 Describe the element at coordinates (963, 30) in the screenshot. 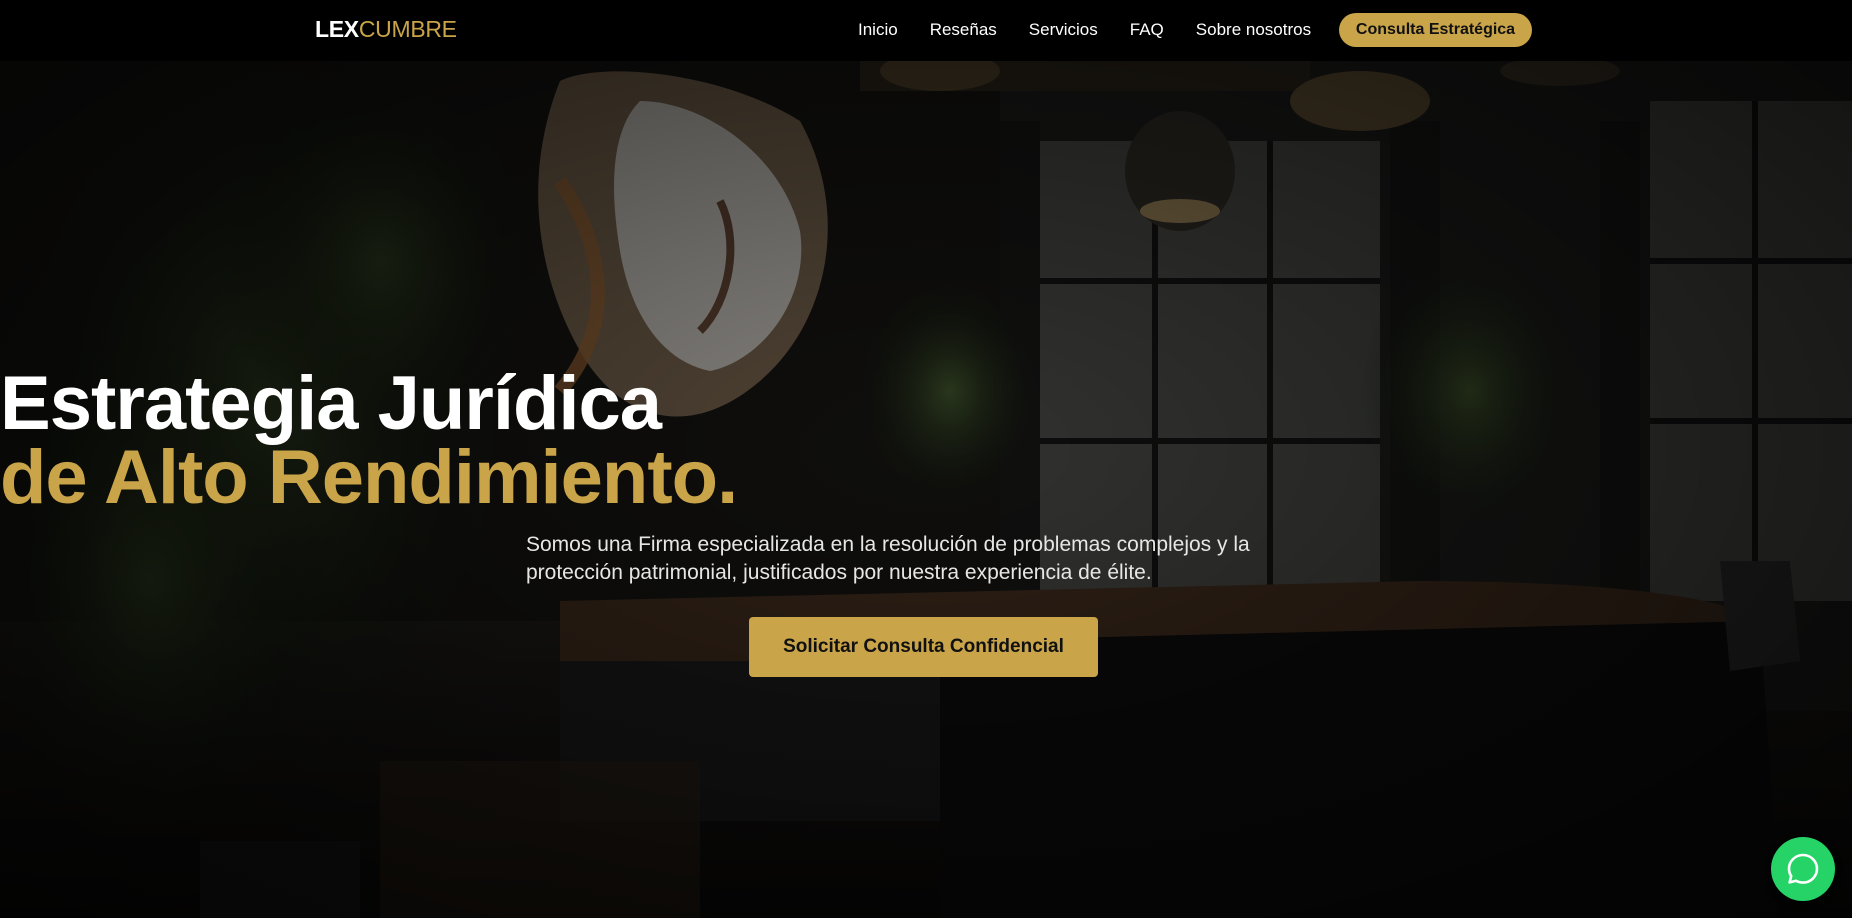

I see `nav-link-resenas: Reseñas` at that location.